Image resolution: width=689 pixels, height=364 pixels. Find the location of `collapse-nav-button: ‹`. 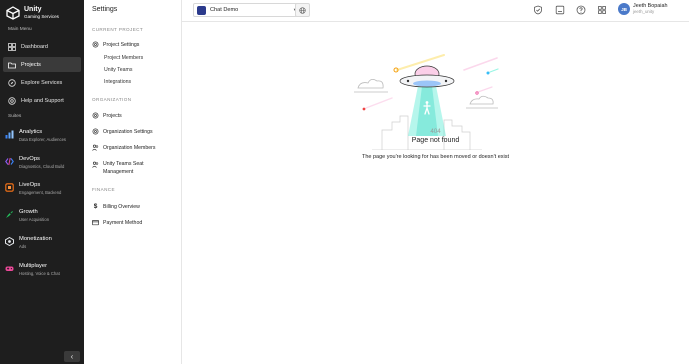

collapse-nav-button: ‹ is located at coordinates (72, 356).